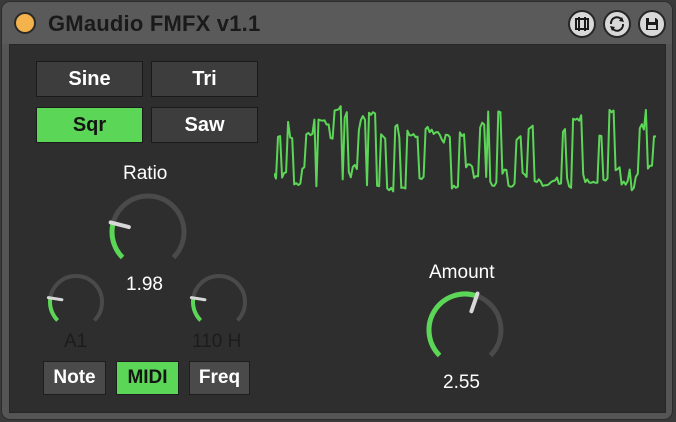 The height and width of the screenshot is (422, 676). I want to click on note-knob, so click(76, 302).